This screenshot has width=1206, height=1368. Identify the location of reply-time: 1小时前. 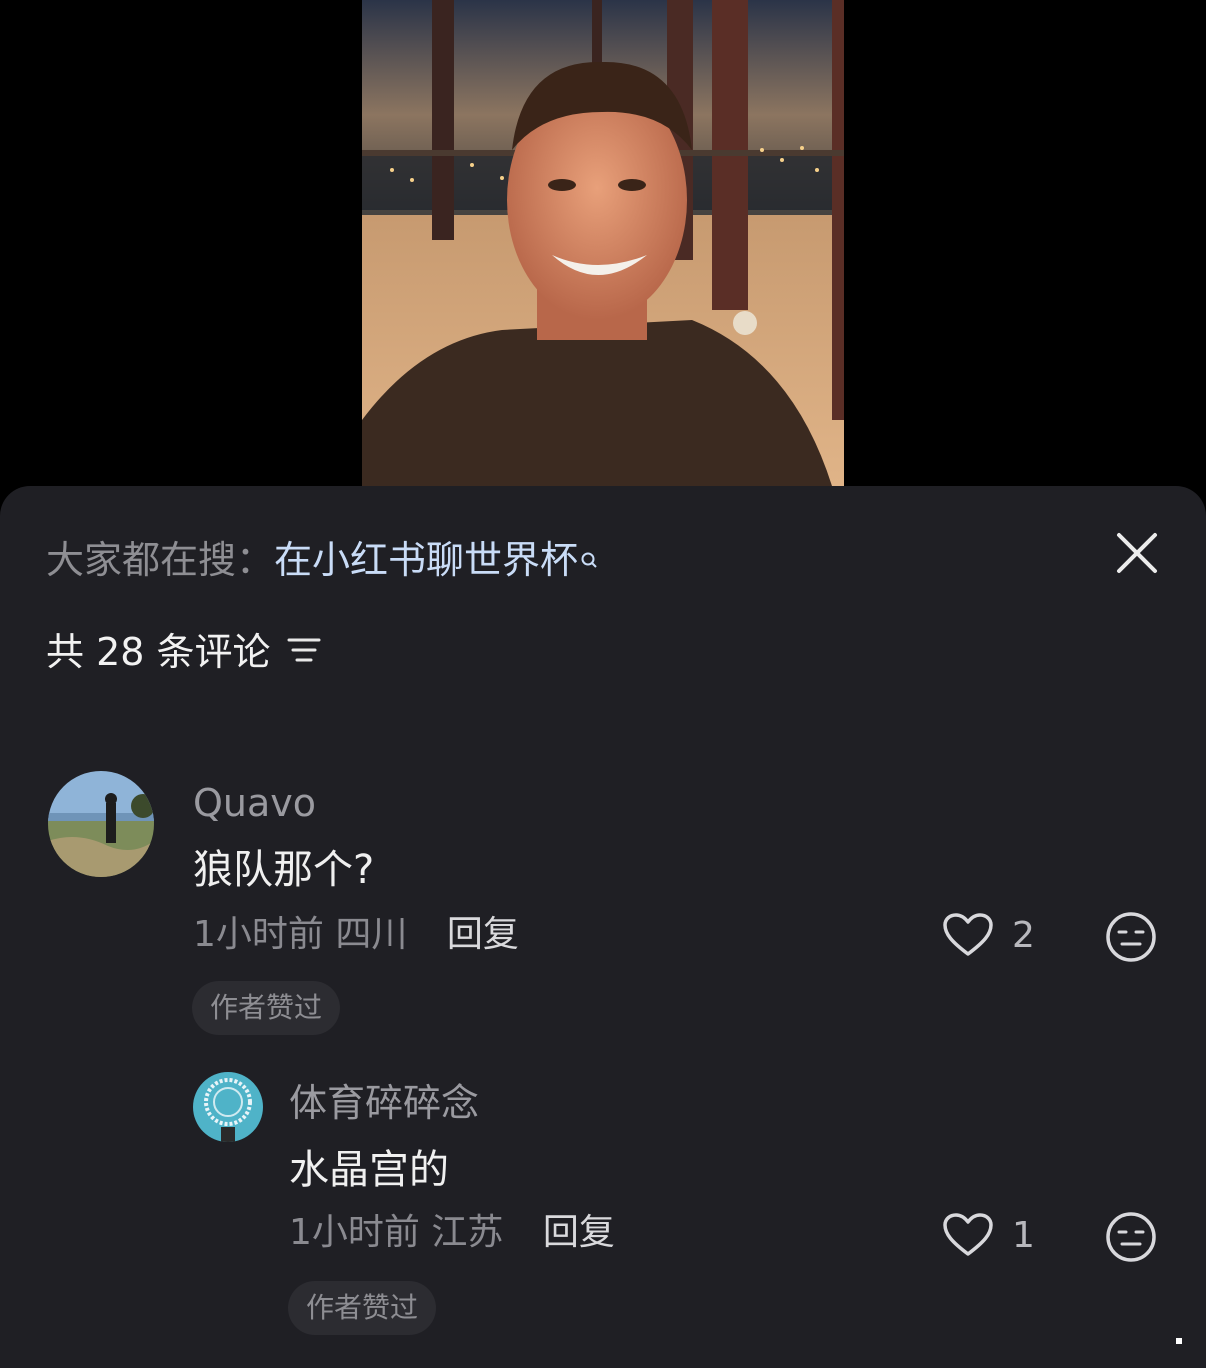
(354, 1232).